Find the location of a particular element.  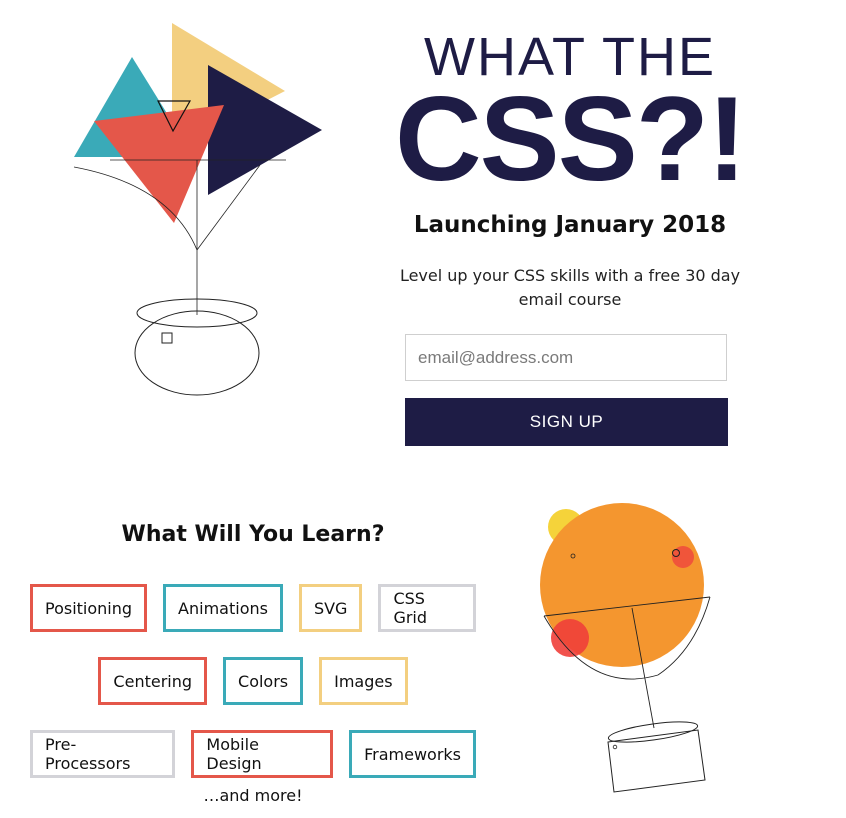

red-triangle is located at coordinates (159, 164).